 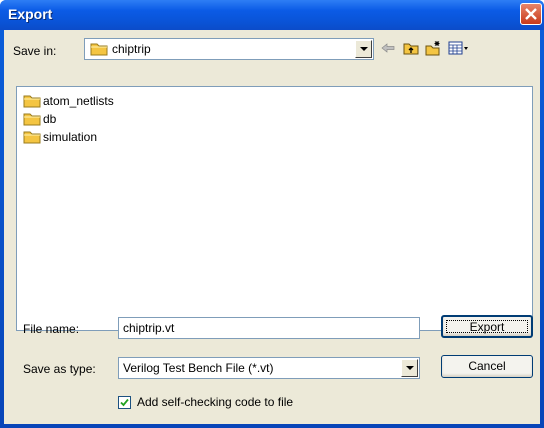 I want to click on self-checking-checkbox, so click(x=124, y=402).